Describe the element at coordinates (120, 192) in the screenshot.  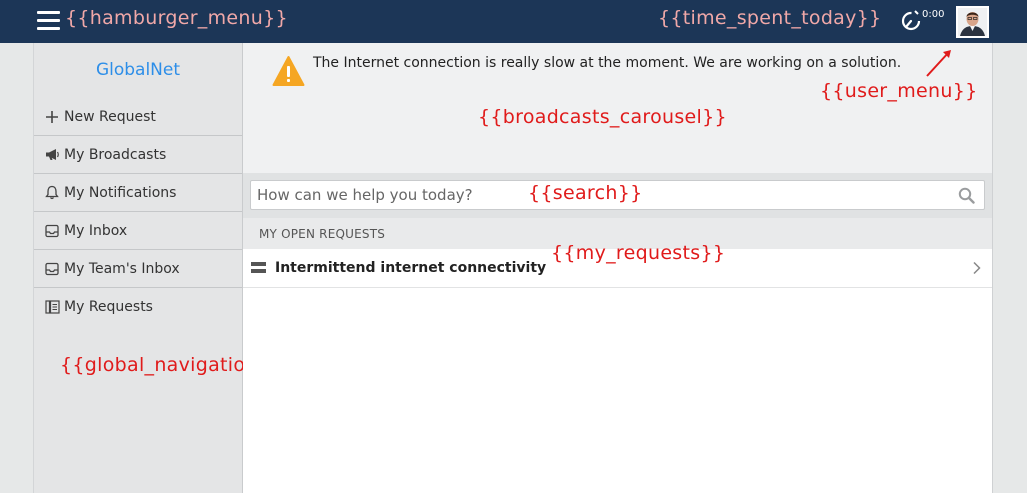
I see `sidebar-item-label: My Notifications` at that location.